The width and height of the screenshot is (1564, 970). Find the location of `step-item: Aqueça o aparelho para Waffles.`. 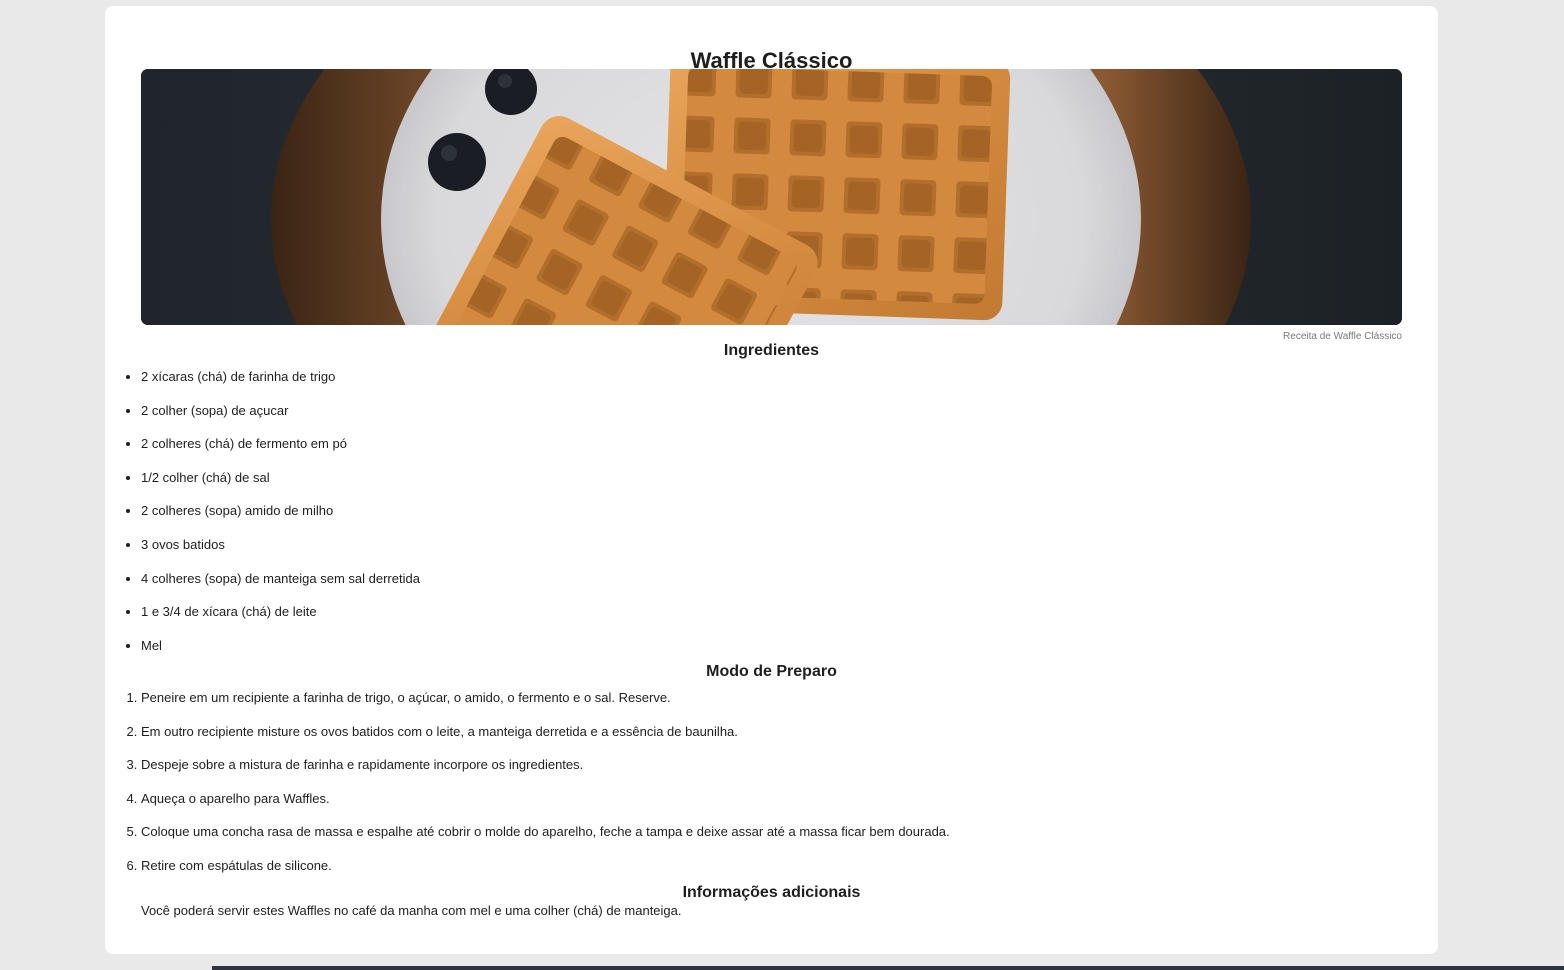

step-item: Aqueça o aparelho para Waffles. is located at coordinates (545, 807).